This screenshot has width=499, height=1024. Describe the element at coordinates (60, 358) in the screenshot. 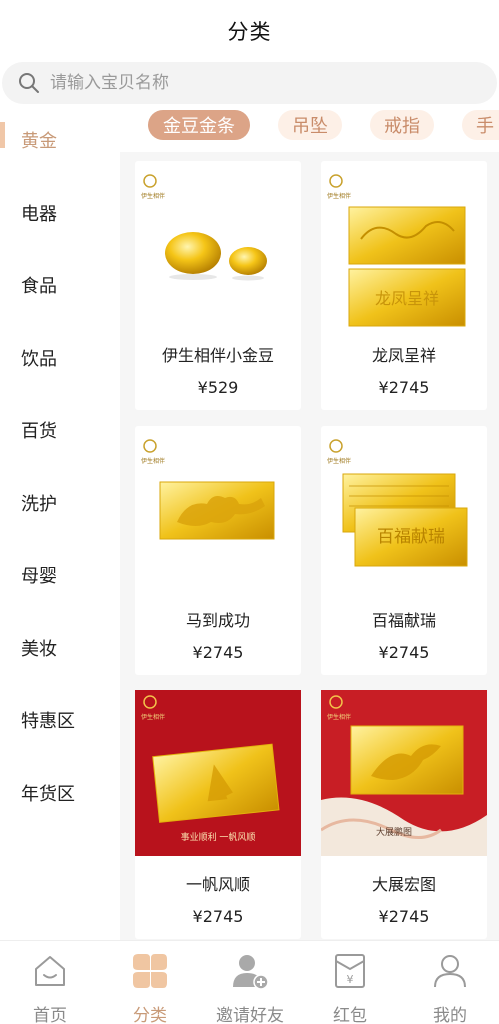

I see `sidebar-item-drinks: 饮品` at that location.